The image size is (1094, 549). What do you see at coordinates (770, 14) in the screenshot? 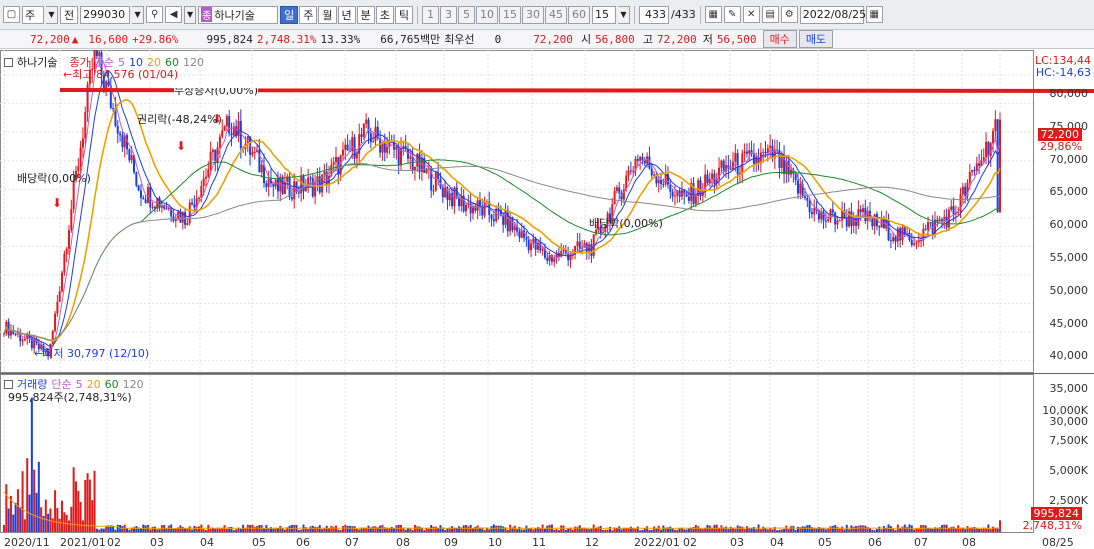
I see `save-icon: ▤` at bounding box center [770, 14].